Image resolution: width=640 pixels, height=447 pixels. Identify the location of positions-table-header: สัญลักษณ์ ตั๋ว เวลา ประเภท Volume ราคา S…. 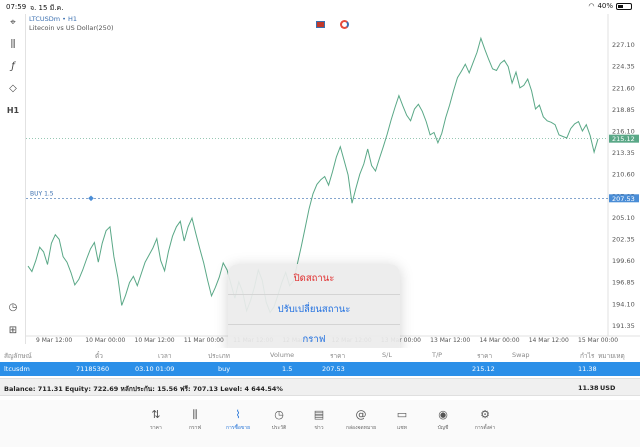
(320, 355).